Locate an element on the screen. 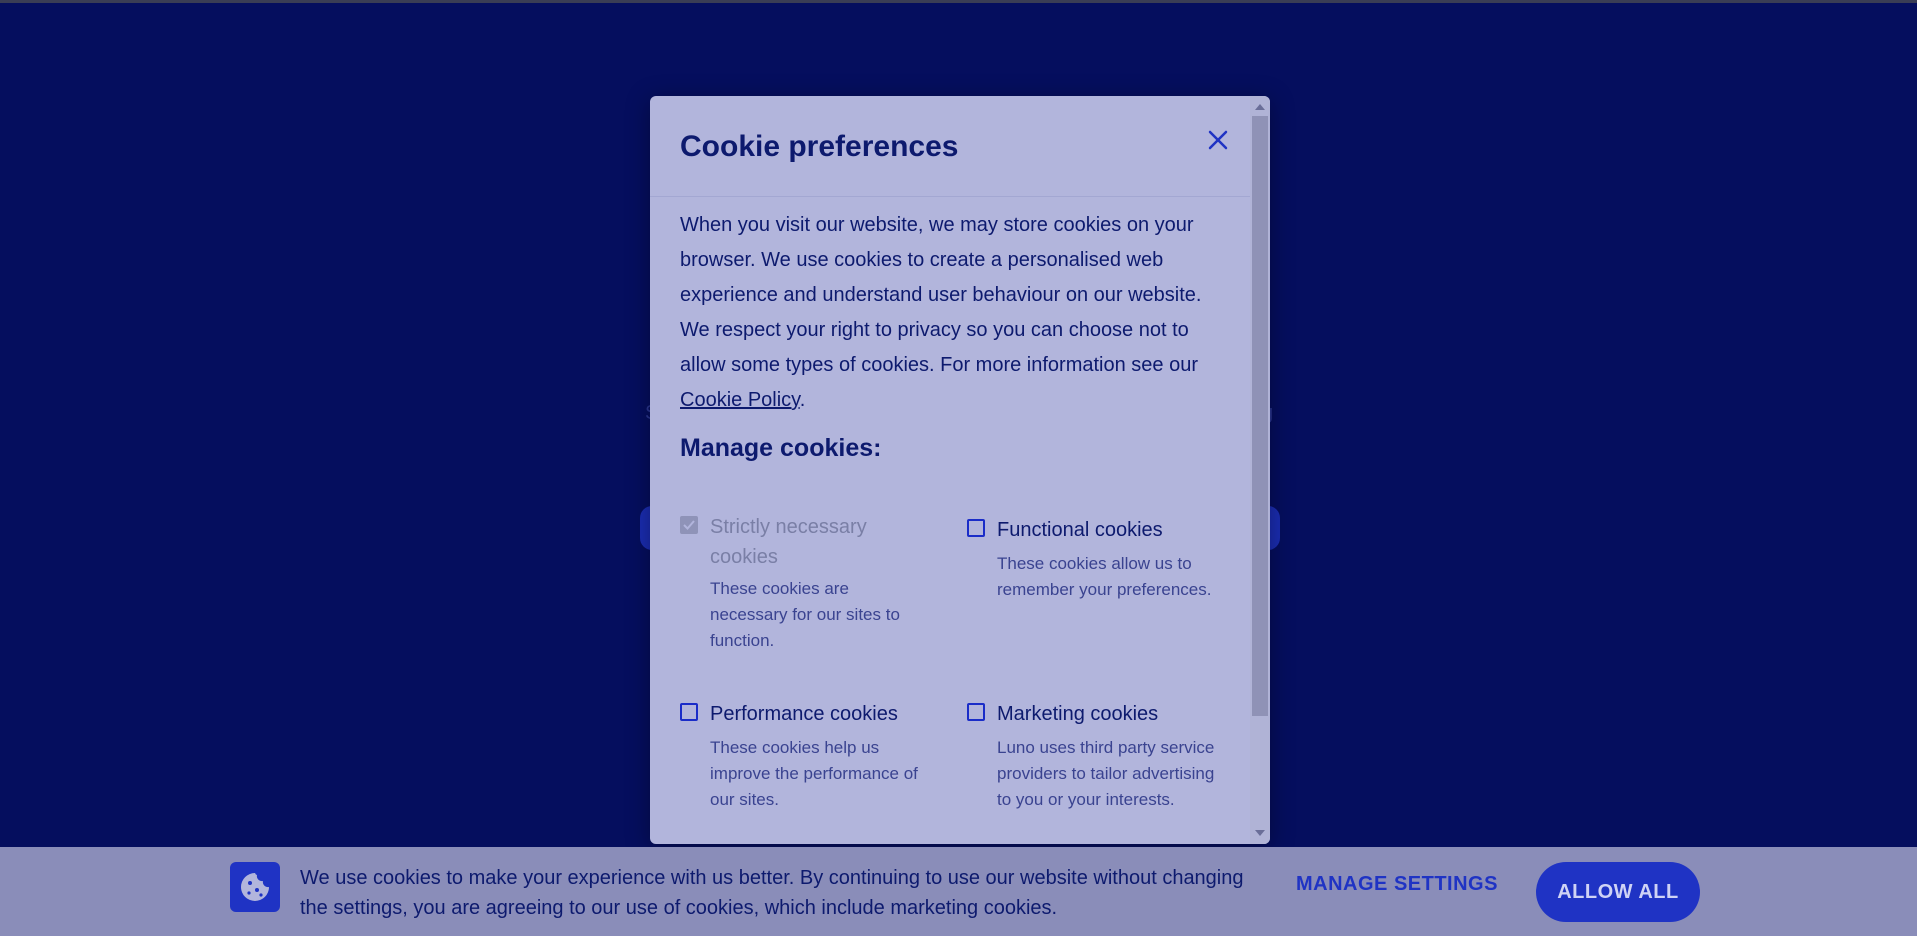 This screenshot has height=936, width=1917. scroll-down-arrow-icon is located at coordinates (1260, 833).